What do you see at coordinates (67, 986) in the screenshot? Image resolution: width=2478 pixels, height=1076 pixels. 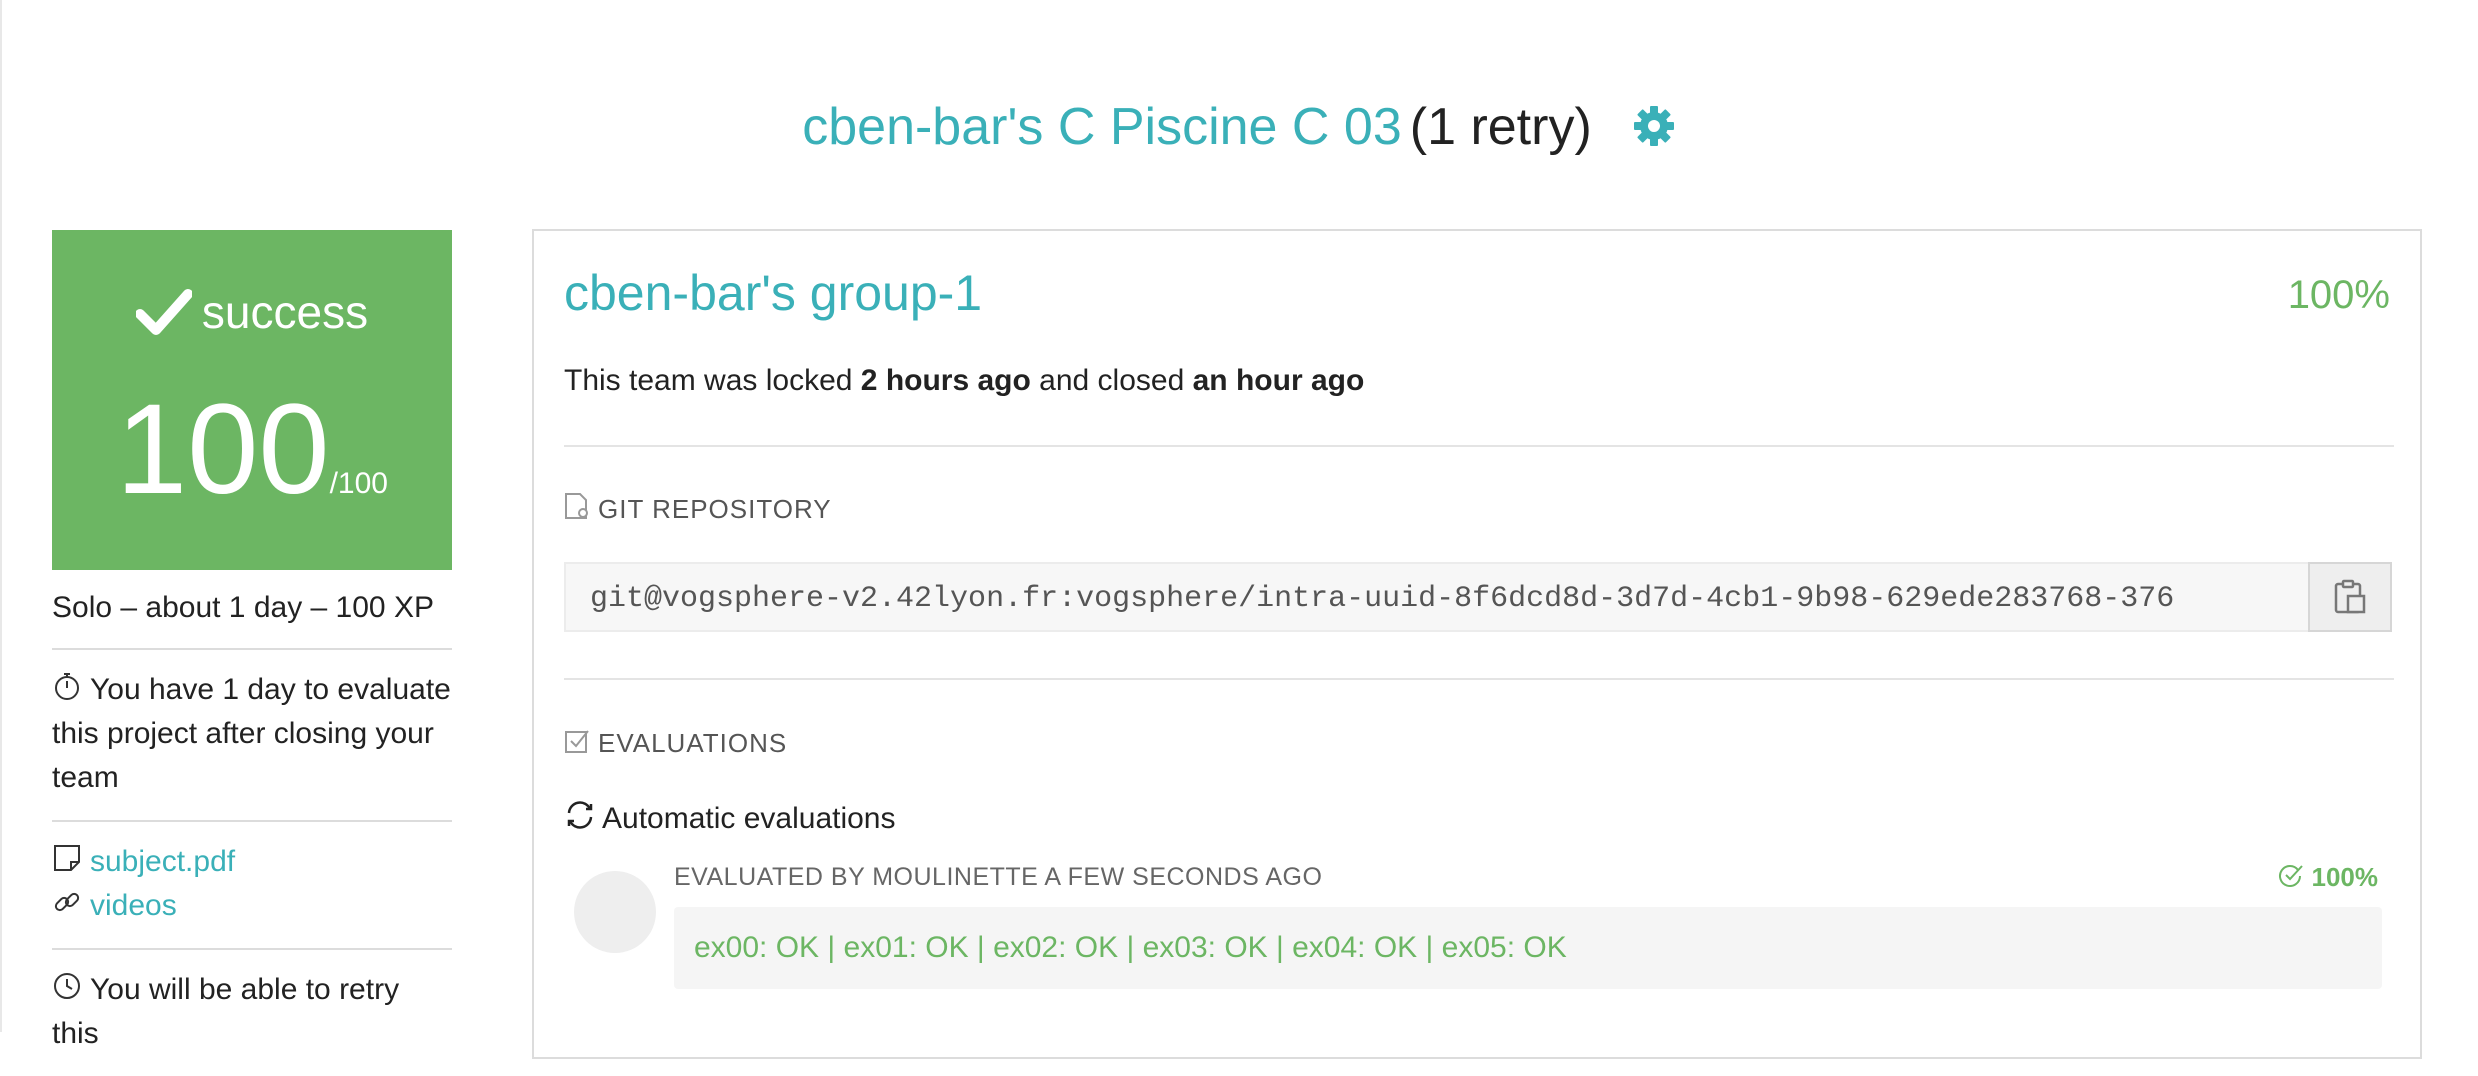 I see `clock-icon` at bounding box center [67, 986].